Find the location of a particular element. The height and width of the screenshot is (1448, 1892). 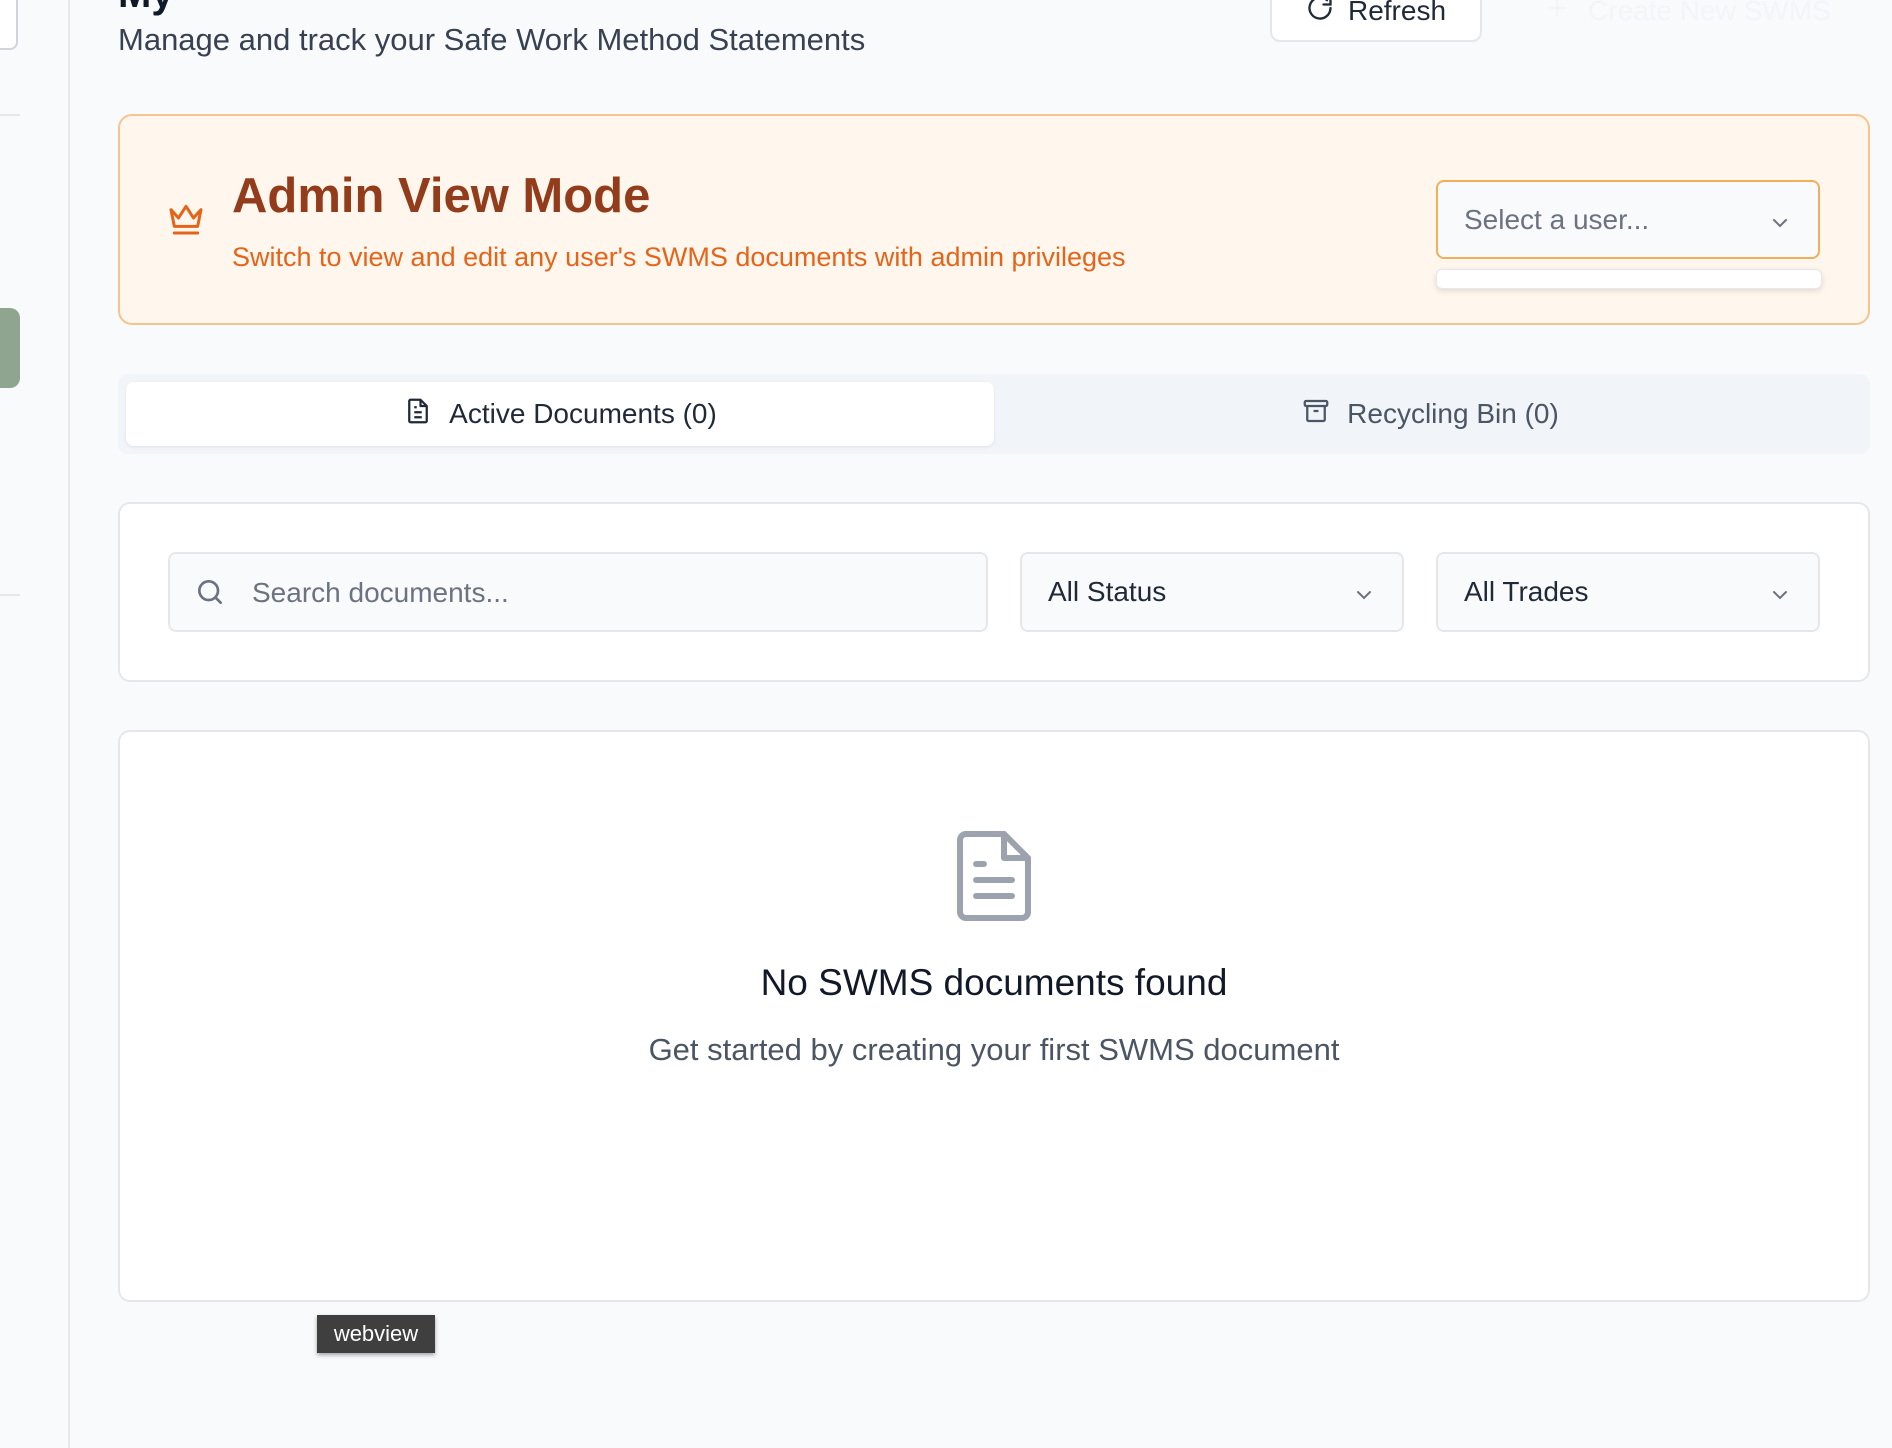

trade-select-value: All Trades is located at coordinates (1526, 591).